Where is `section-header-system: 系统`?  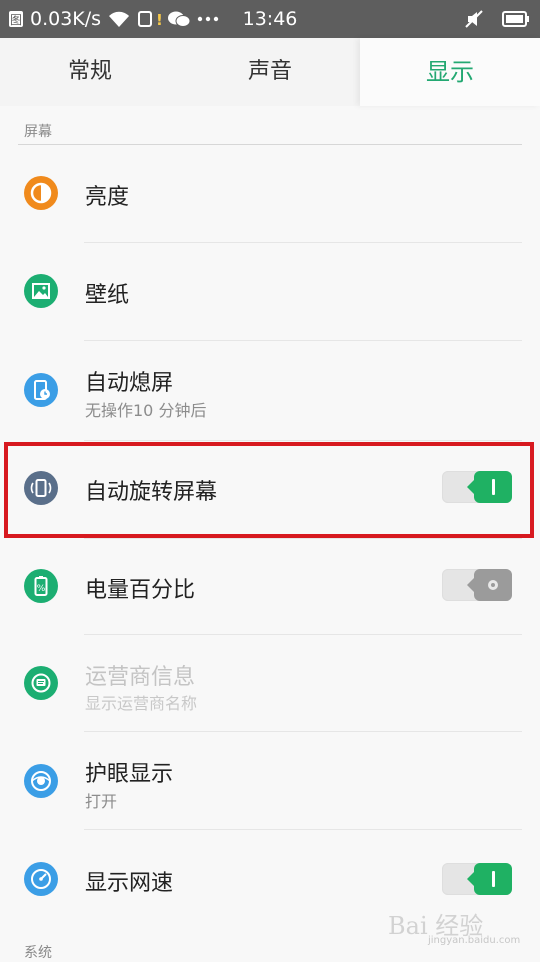
section-header-system: 系统 is located at coordinates (38, 953).